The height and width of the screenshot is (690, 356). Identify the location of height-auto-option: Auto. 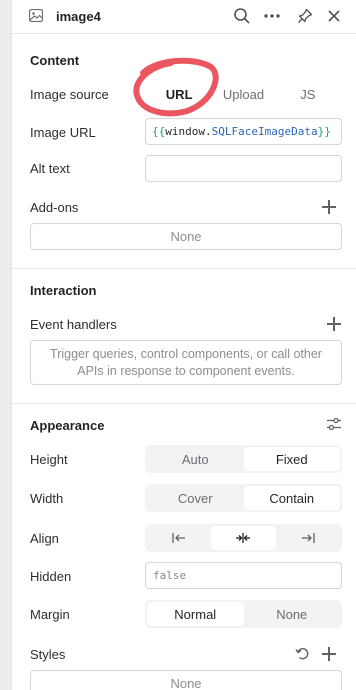
(195, 459).